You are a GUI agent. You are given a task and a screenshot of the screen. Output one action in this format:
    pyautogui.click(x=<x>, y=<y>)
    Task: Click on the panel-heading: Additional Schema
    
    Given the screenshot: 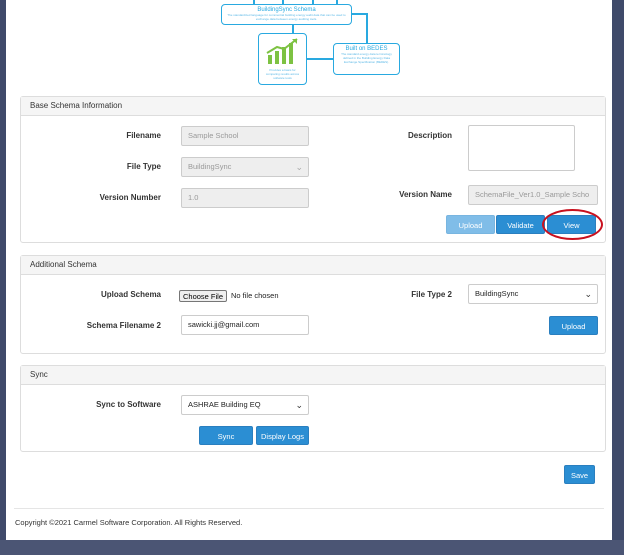 What is the action you would take?
    pyautogui.click(x=313, y=265)
    